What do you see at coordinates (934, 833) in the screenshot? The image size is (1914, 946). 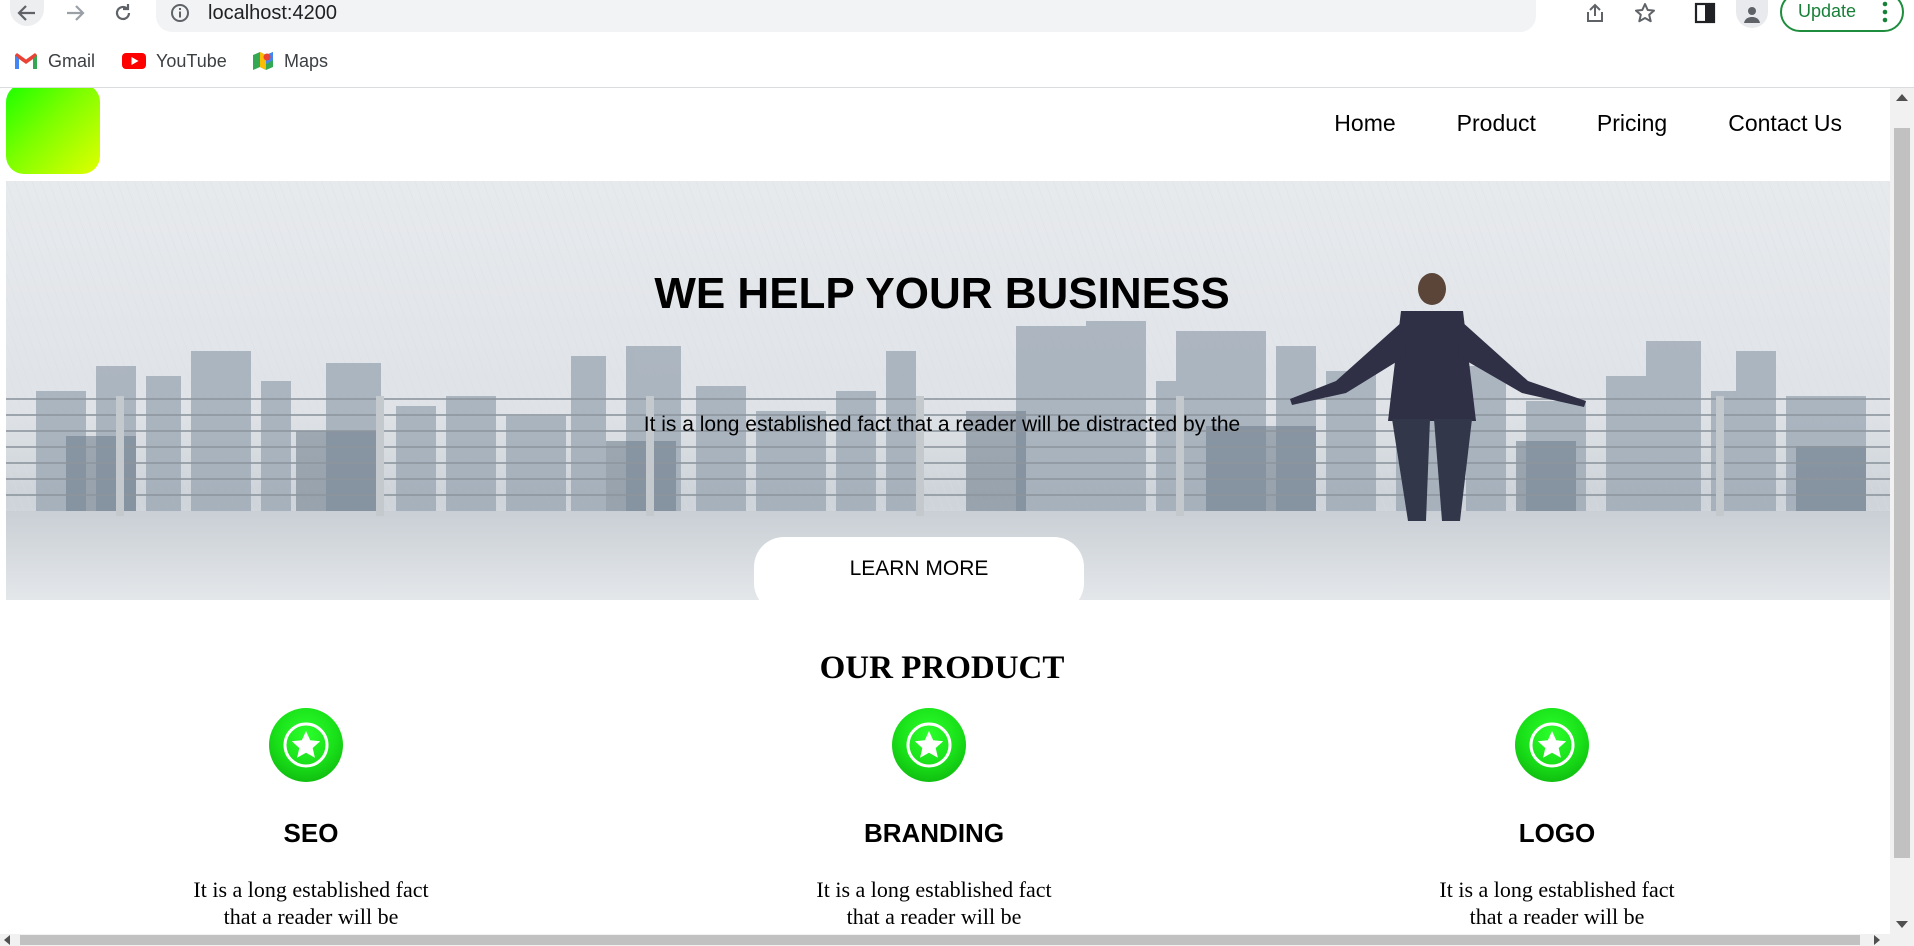 I see `product-name: BRANDING` at bounding box center [934, 833].